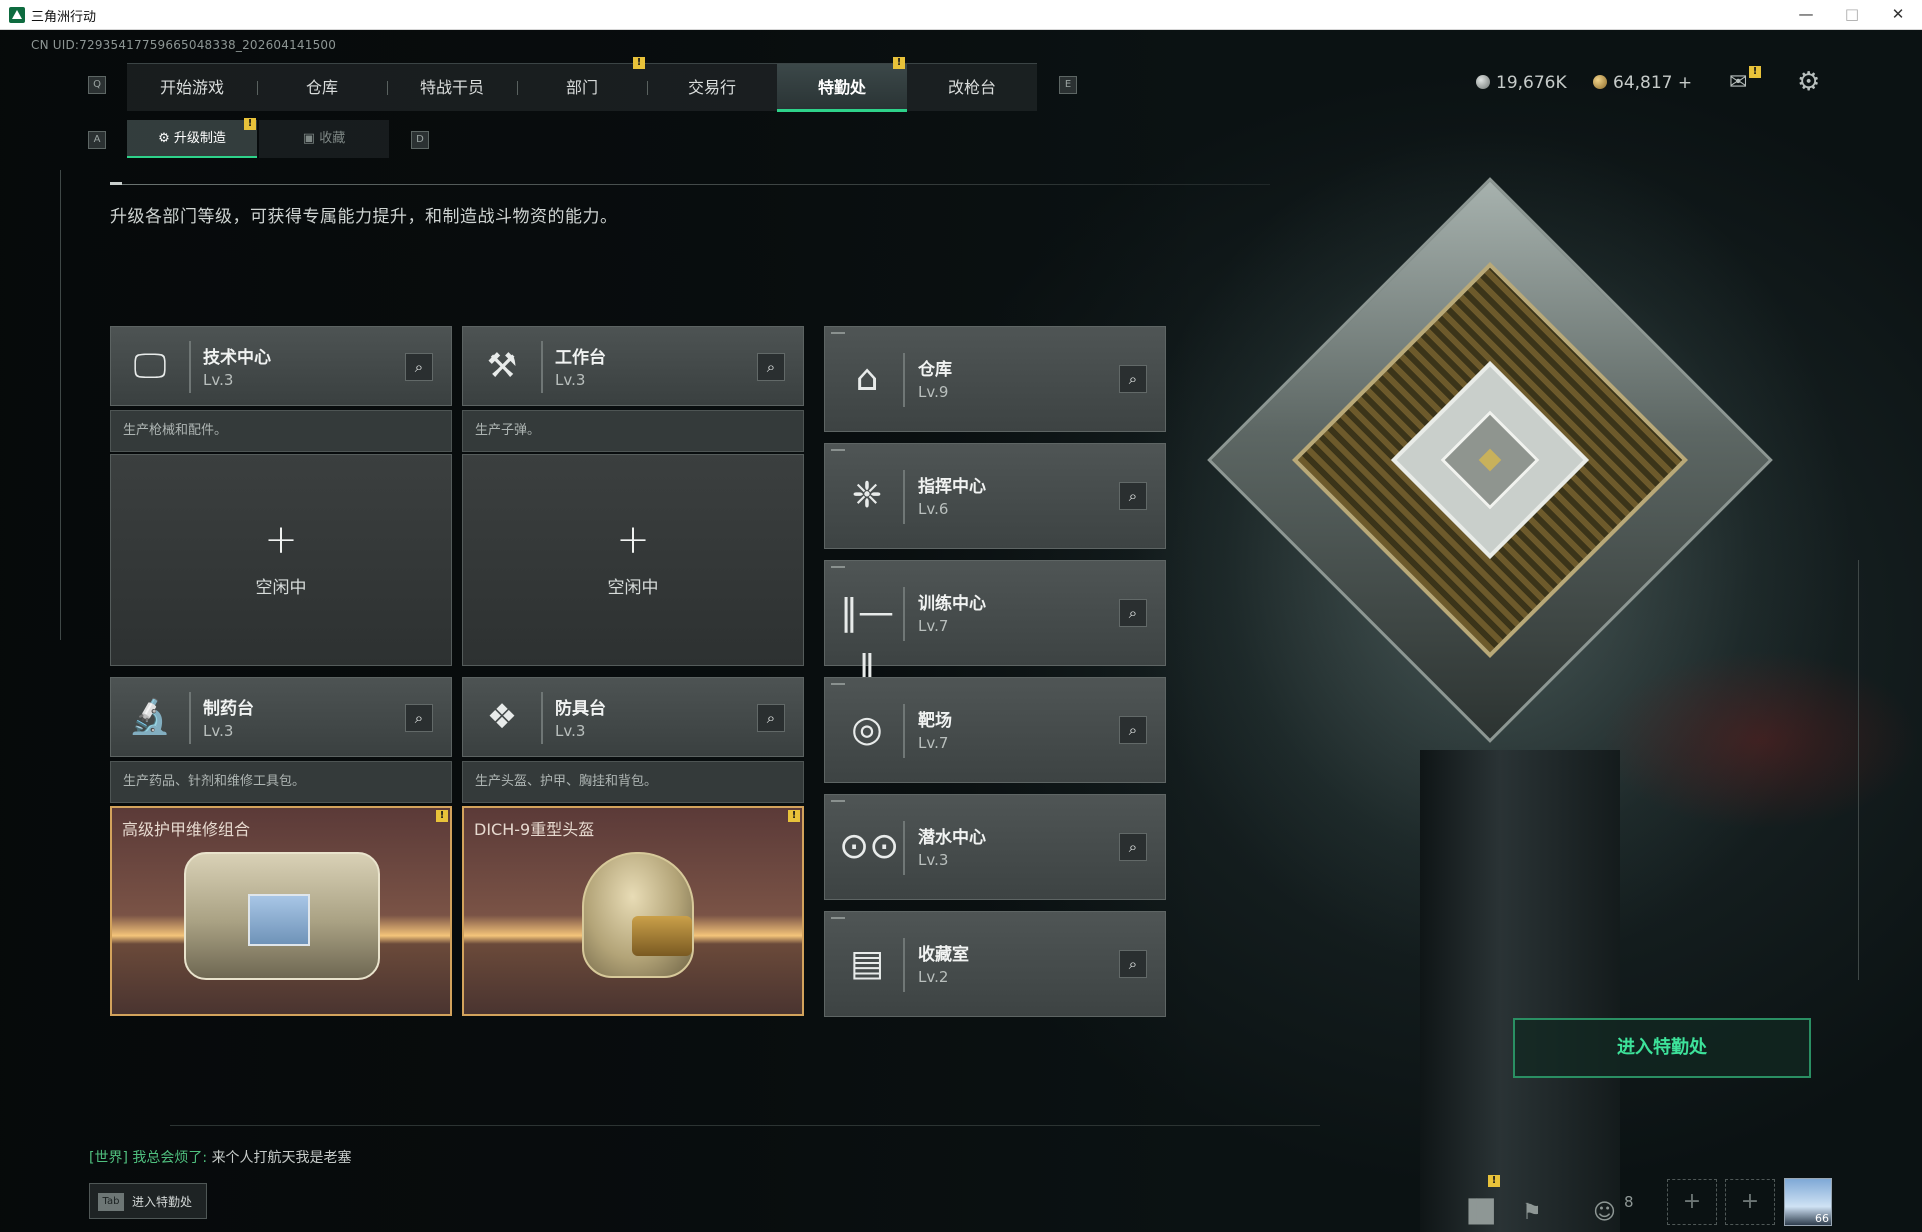  I want to click on tab-key: Tab, so click(111, 1202).